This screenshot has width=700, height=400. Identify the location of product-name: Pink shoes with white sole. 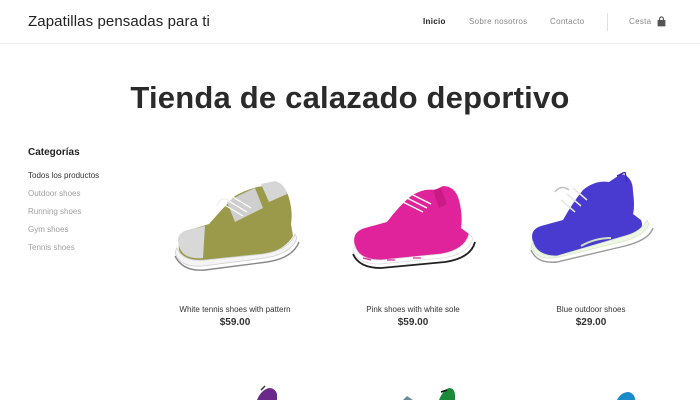
(413, 309).